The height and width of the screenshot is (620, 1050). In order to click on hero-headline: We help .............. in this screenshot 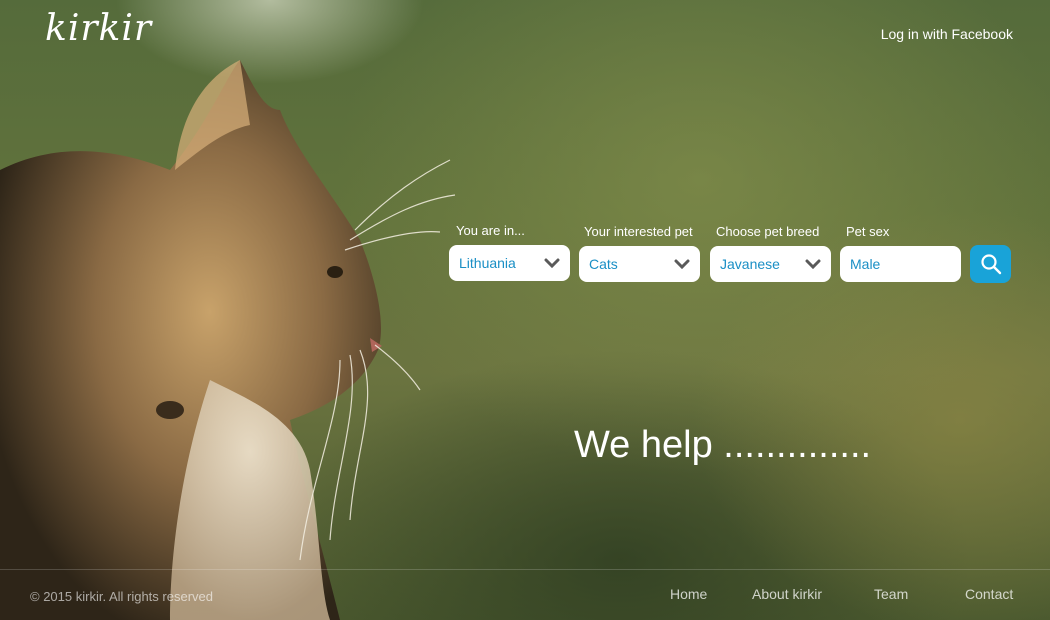, I will do `click(723, 445)`.